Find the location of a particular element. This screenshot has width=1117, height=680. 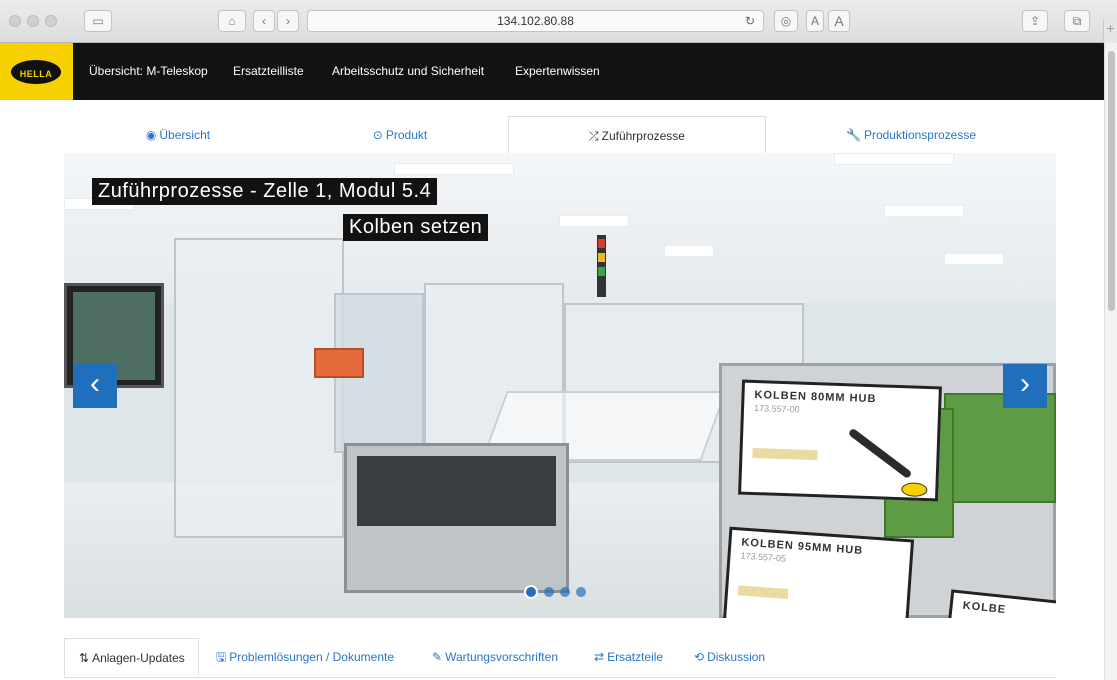

tab-label: Problemlösungen / Dokumente is located at coordinates (311, 657).